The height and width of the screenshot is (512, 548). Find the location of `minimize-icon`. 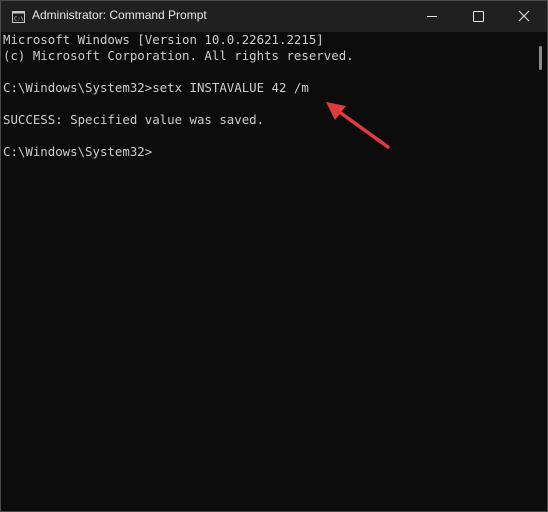

minimize-icon is located at coordinates (432, 16).